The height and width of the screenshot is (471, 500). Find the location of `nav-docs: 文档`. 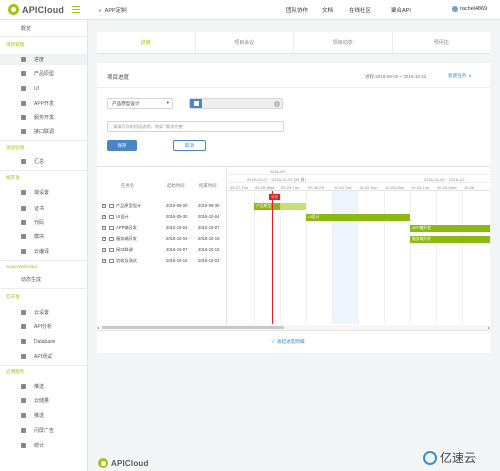

nav-docs: 文档 is located at coordinates (327, 10).